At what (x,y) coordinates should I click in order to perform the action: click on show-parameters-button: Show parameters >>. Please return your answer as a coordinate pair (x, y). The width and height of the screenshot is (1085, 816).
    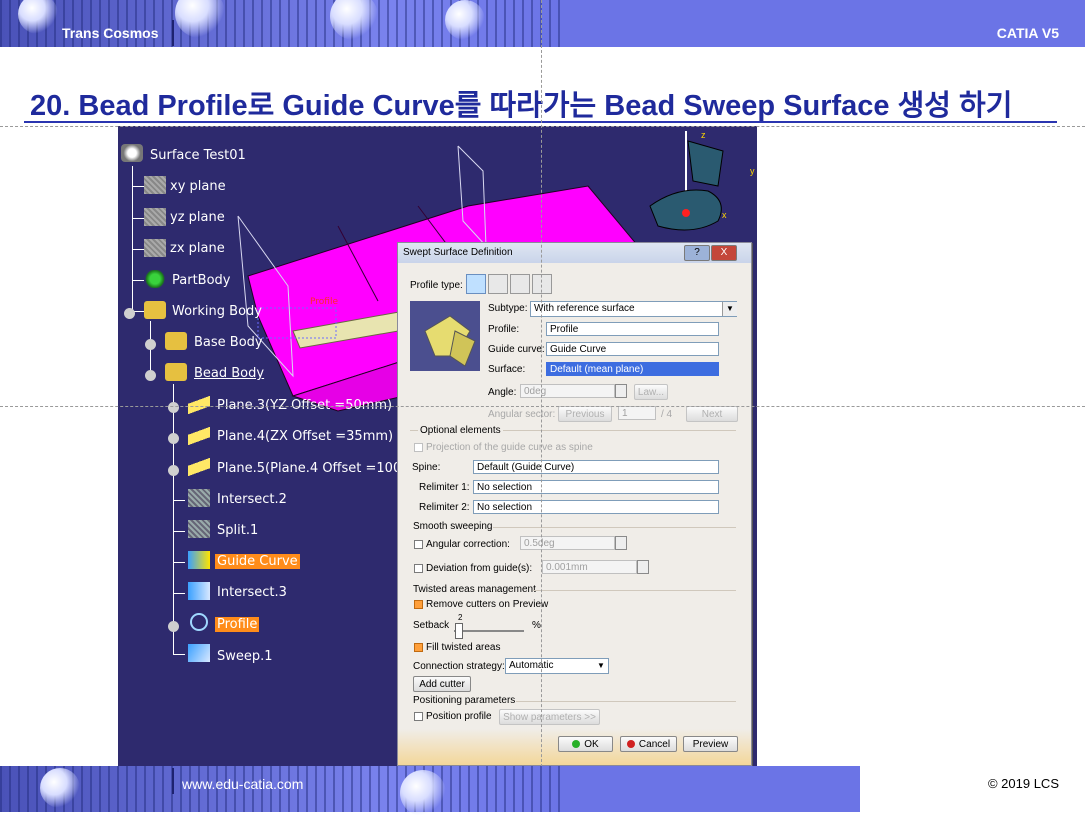
    Looking at the image, I should click on (549, 717).